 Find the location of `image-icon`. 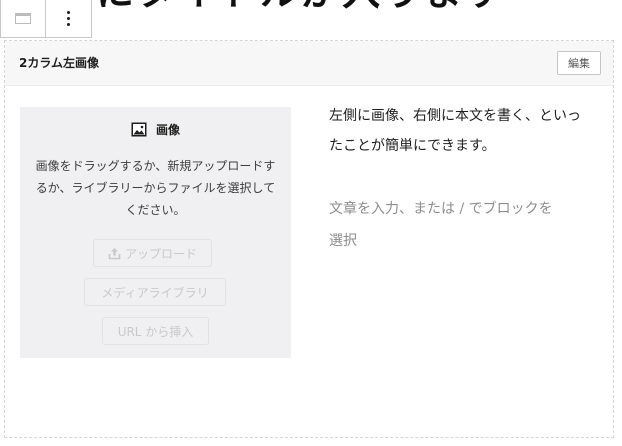

image-icon is located at coordinates (139, 129).